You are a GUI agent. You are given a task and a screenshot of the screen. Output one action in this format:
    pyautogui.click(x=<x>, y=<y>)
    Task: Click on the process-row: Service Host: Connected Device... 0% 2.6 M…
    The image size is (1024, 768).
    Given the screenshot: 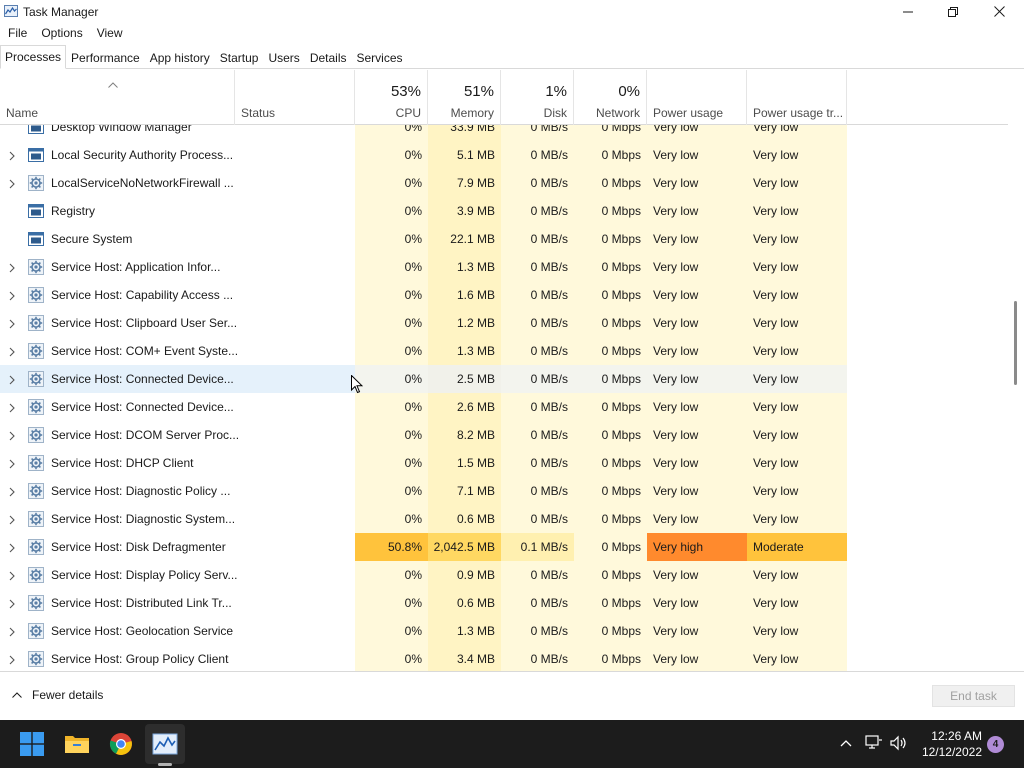 What is the action you would take?
    pyautogui.click(x=423, y=407)
    